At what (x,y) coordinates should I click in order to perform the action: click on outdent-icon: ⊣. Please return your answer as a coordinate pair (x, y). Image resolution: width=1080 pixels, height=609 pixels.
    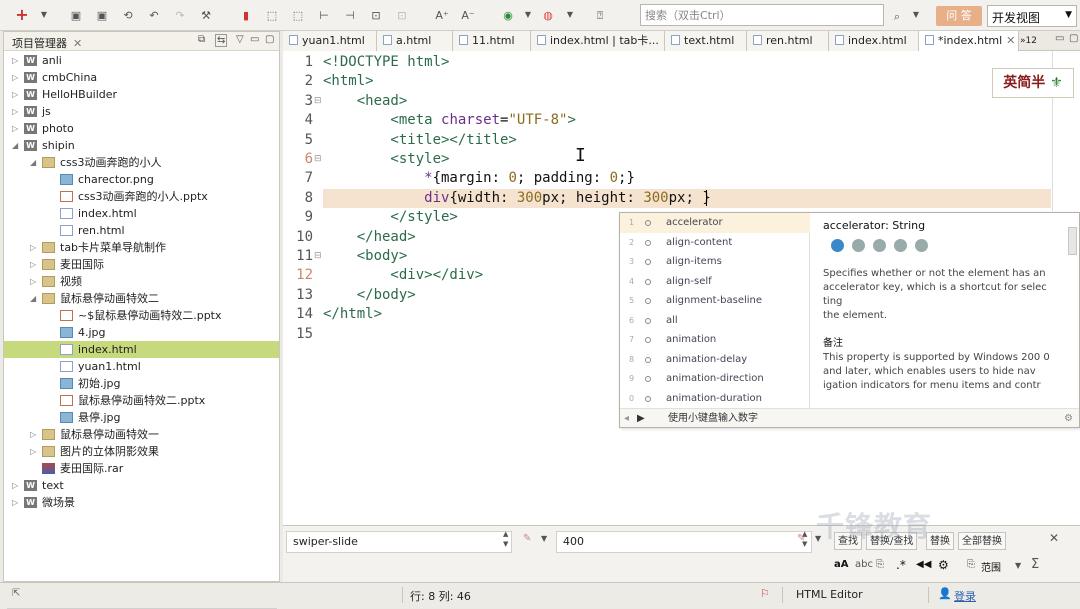
    Looking at the image, I should click on (350, 15).